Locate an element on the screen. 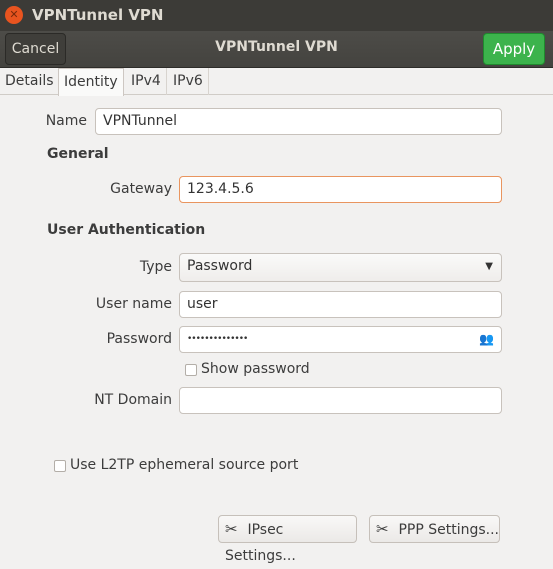 Image resolution: width=553 pixels, height=569 pixels. tab-details: Details is located at coordinates (30, 81).